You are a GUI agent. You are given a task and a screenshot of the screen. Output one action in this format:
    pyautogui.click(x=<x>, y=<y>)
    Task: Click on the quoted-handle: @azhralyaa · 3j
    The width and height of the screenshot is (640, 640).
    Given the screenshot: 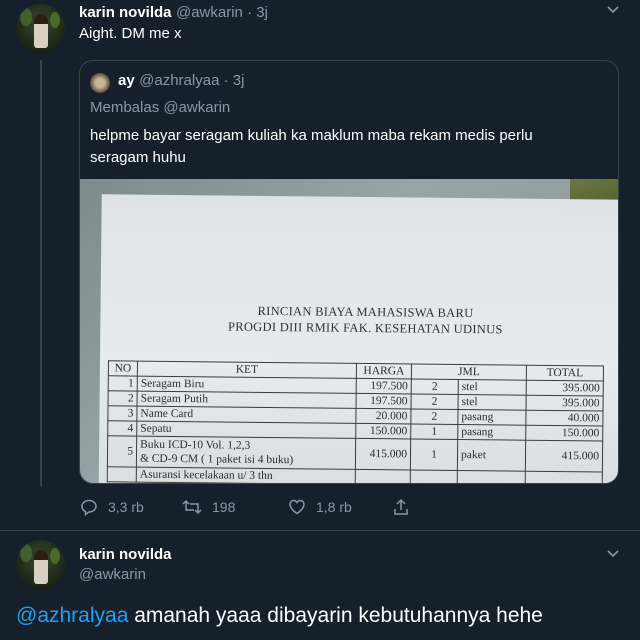 What is the action you would take?
    pyautogui.click(x=192, y=80)
    